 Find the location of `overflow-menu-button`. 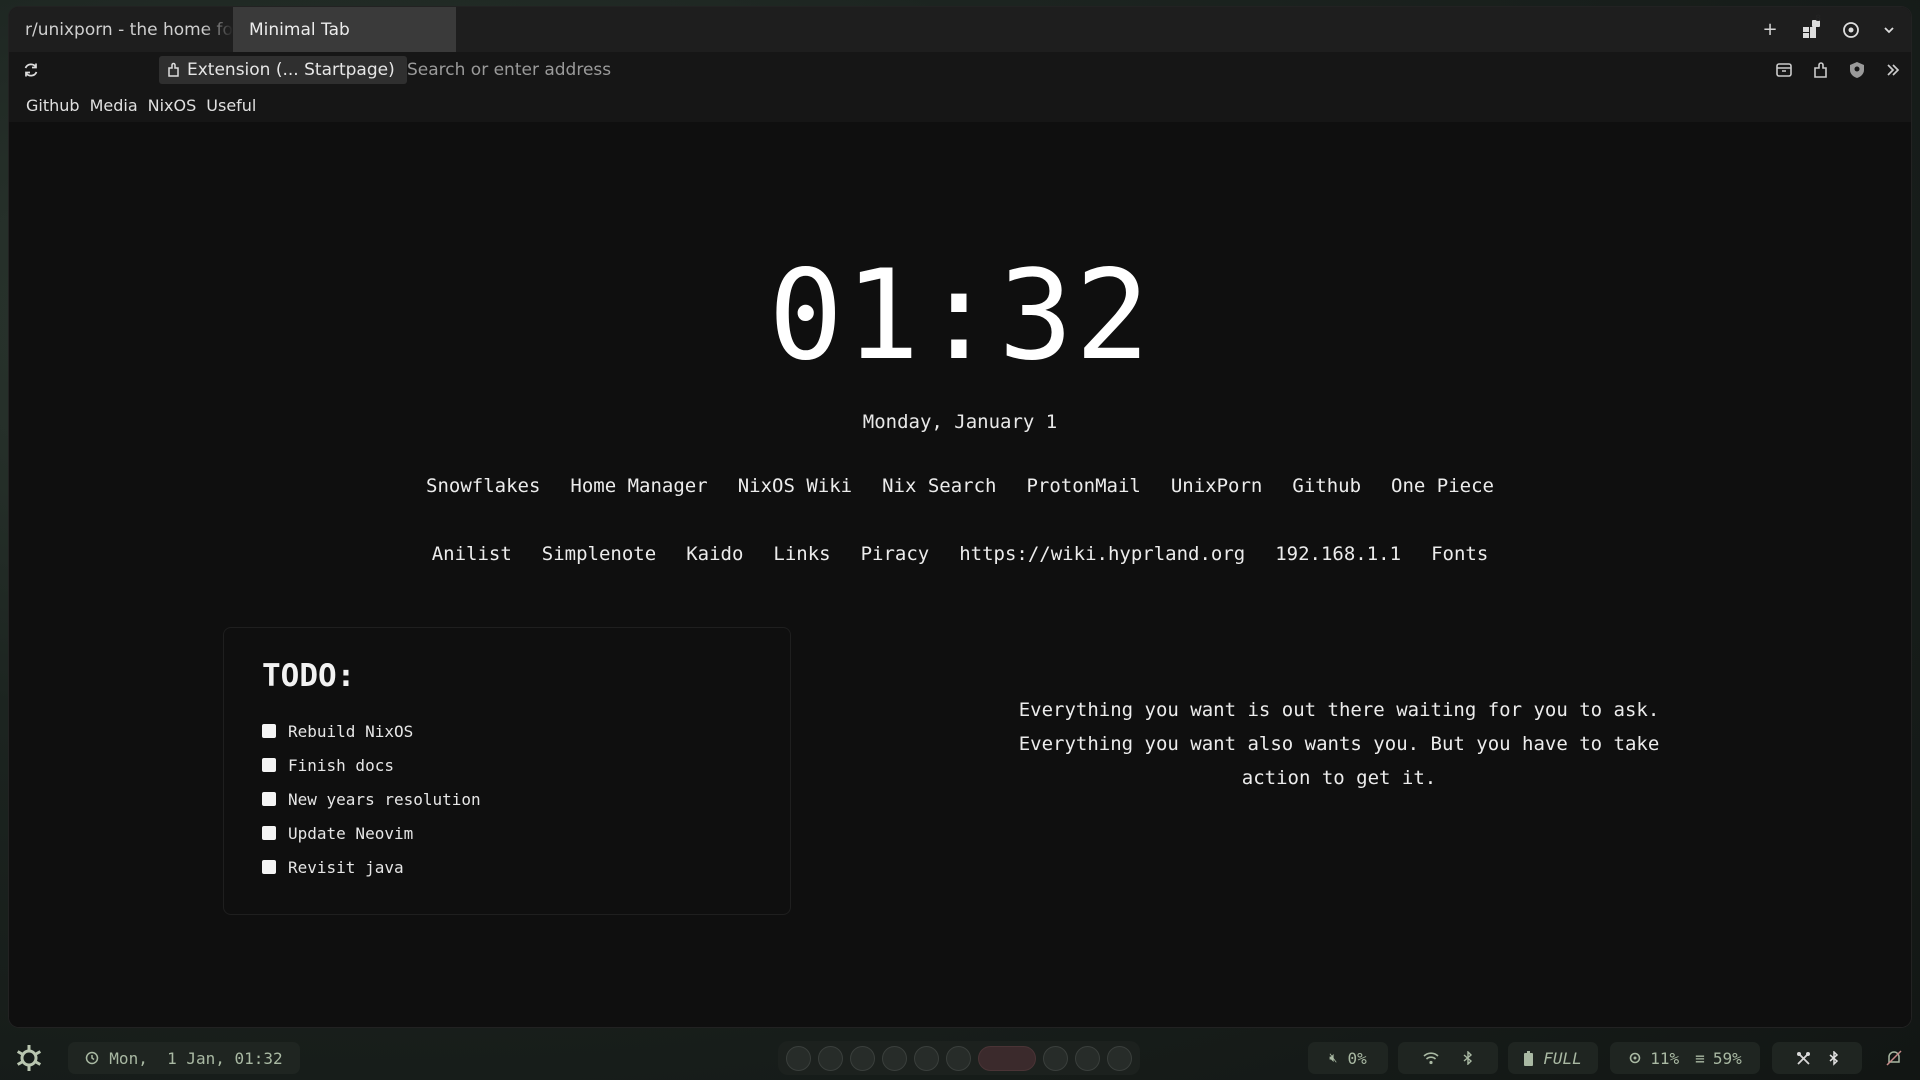

overflow-menu-button is located at coordinates (1893, 70).